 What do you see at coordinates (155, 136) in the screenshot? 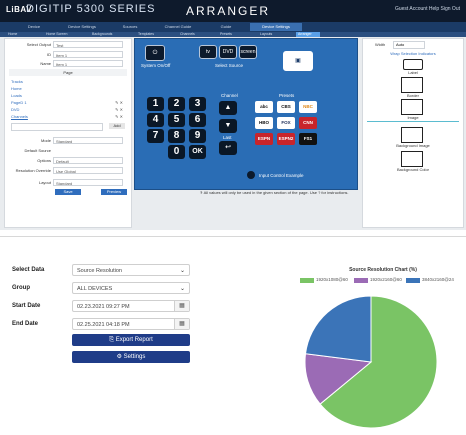
I see `keypad-7: 7` at bounding box center [155, 136].